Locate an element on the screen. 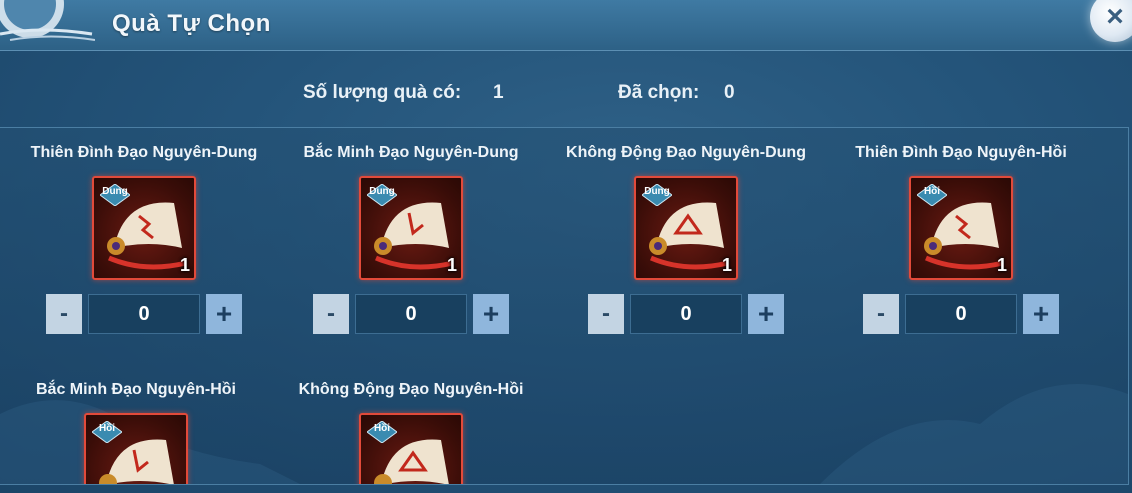 Image resolution: width=1132 pixels, height=493 pixels. available-gifts-value: 1 is located at coordinates (498, 92).